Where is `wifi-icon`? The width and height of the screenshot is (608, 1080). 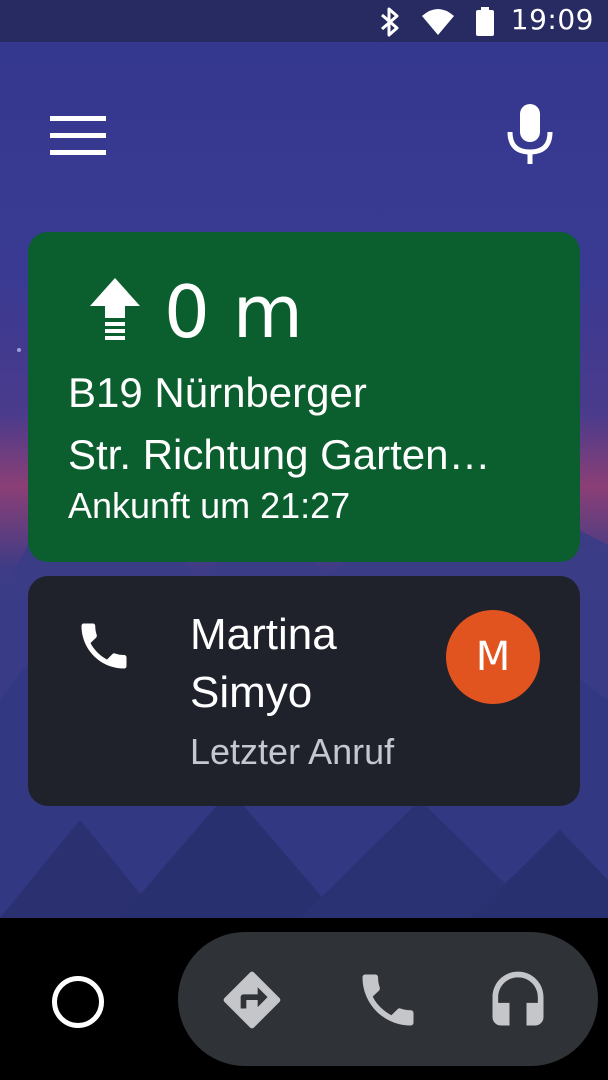 wifi-icon is located at coordinates (438, 24).